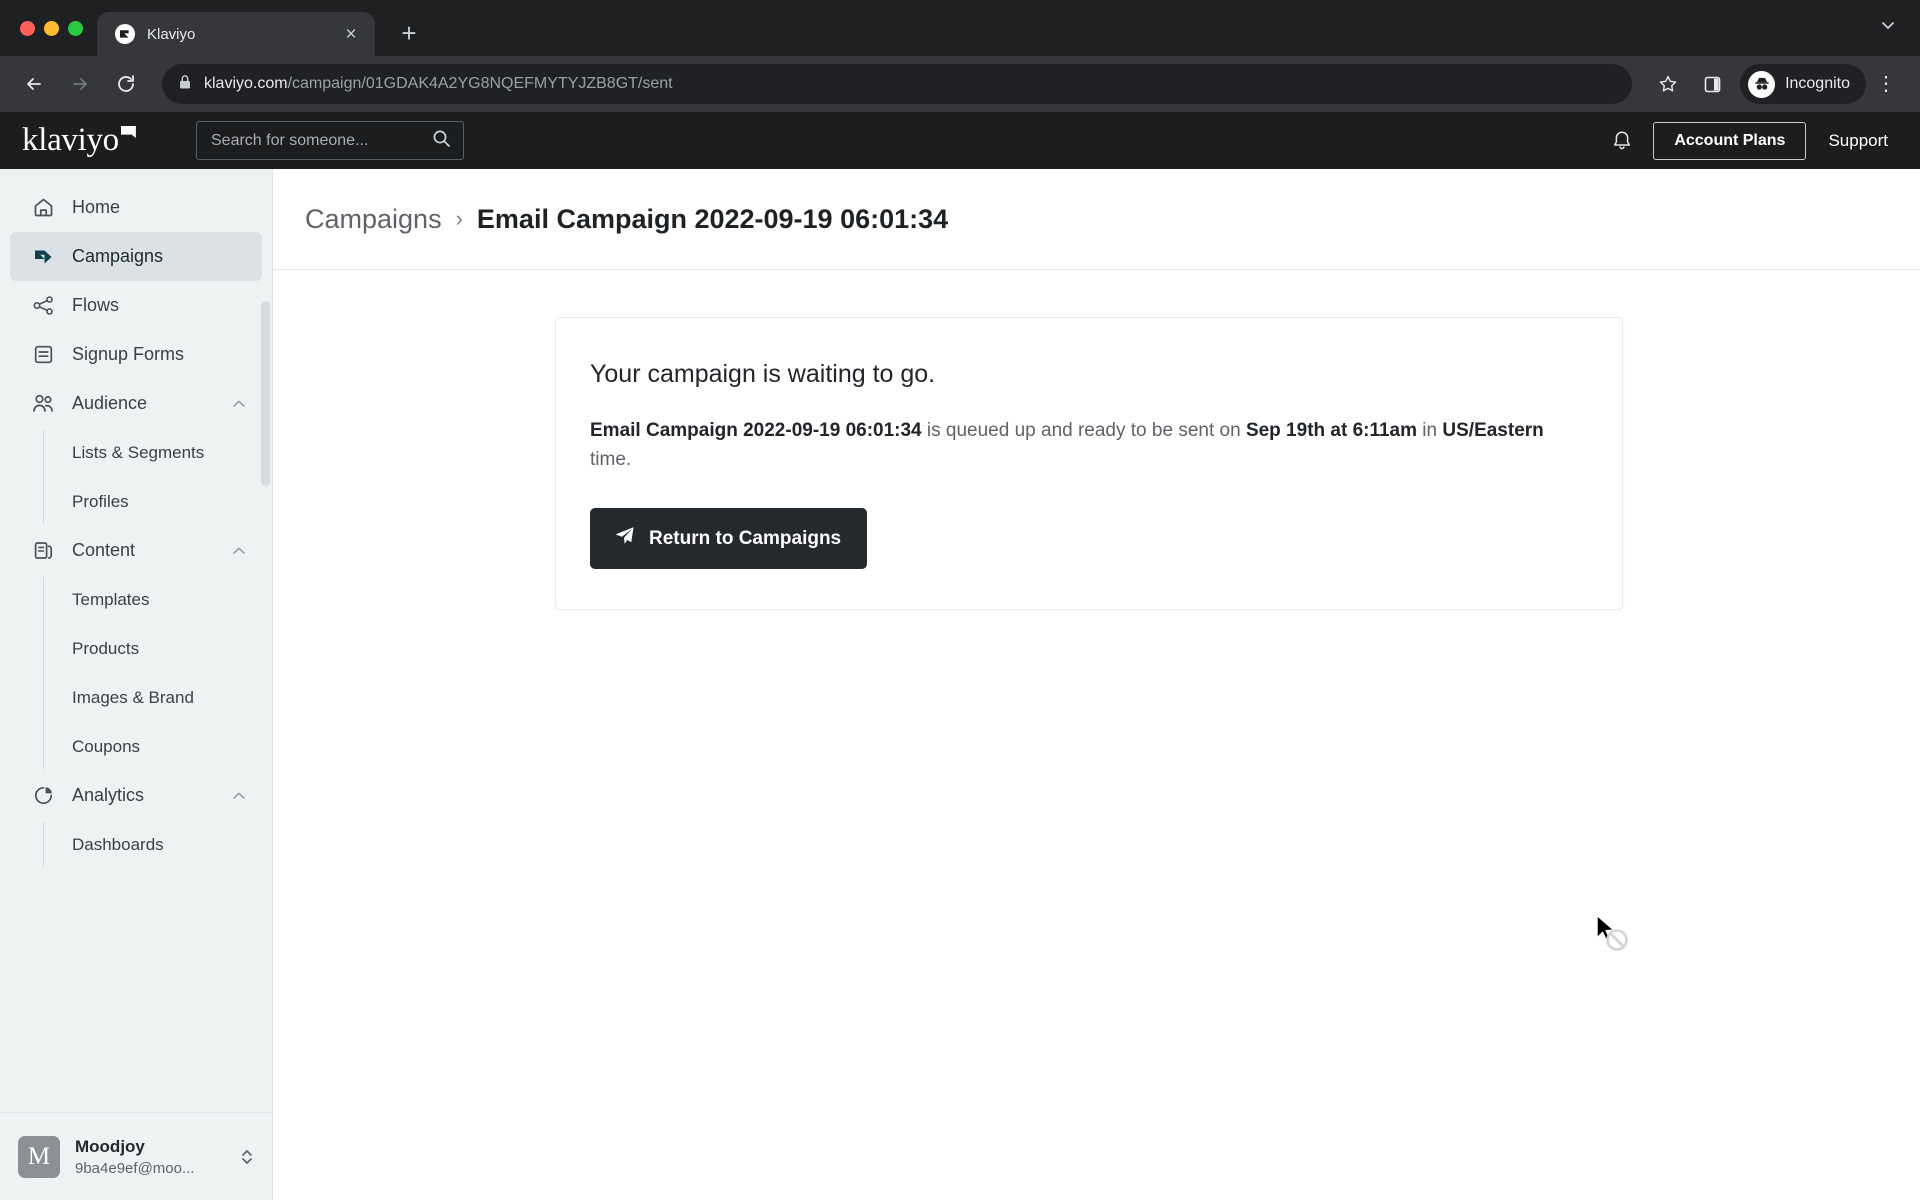 The height and width of the screenshot is (1200, 1920). I want to click on sidebar-item-profiles: Profiles, so click(136, 501).